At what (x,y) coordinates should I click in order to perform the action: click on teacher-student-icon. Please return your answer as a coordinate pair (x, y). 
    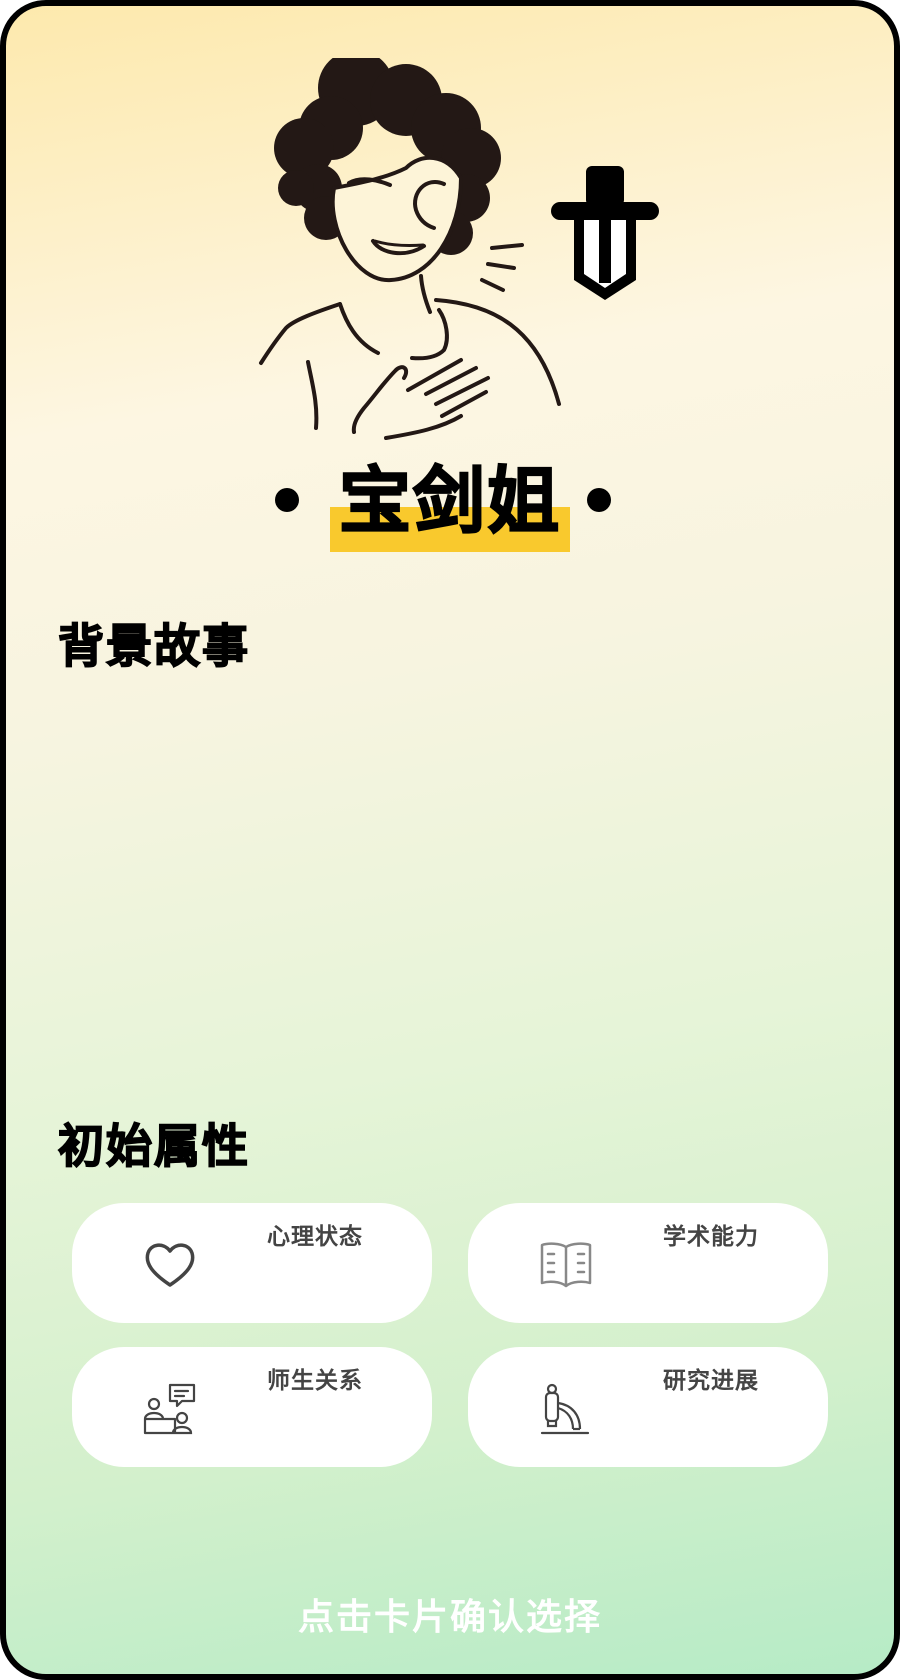
    Looking at the image, I should click on (169, 1409).